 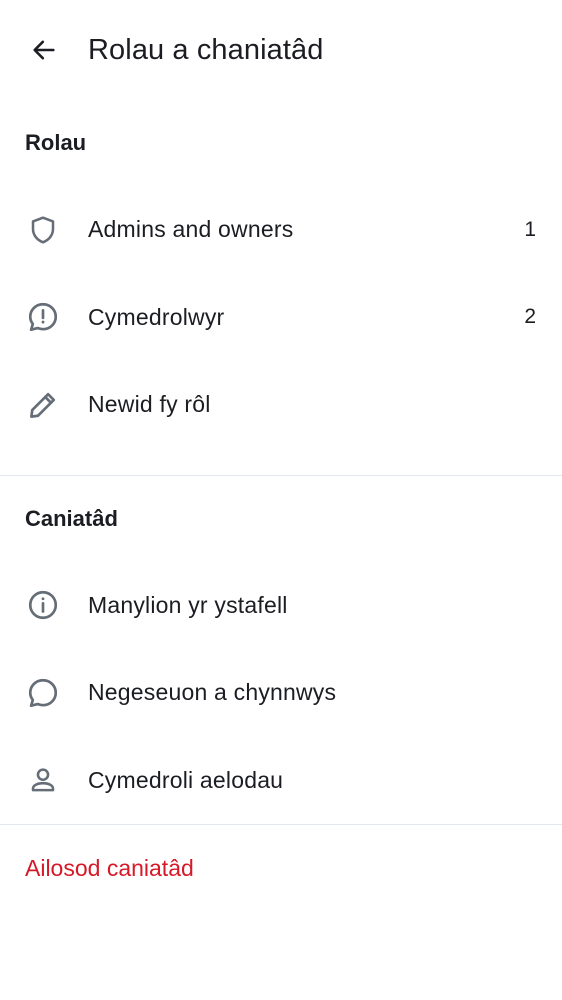 What do you see at coordinates (530, 317) in the screenshot?
I see `role-count: 2` at bounding box center [530, 317].